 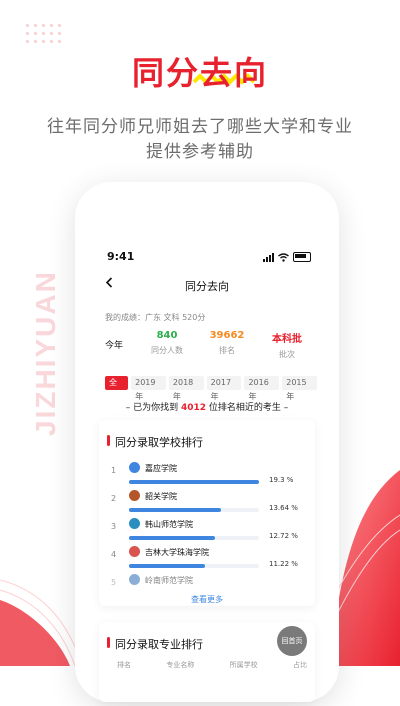 I want to click on hero-subtitle-line1: 往年同分师兄师姐去了哪些大学和专业, so click(x=200, y=127).